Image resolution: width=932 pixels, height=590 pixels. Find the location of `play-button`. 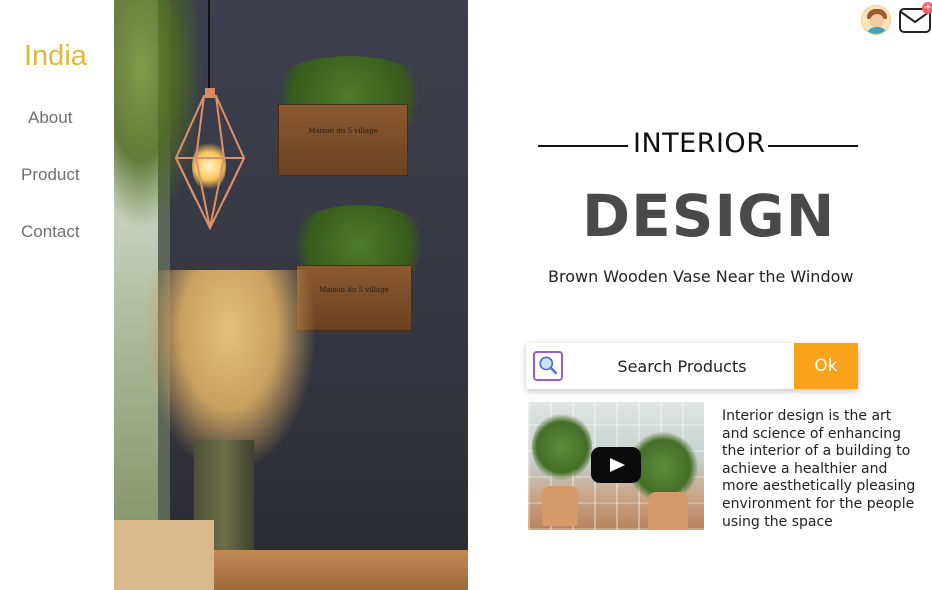

play-button is located at coordinates (616, 465).